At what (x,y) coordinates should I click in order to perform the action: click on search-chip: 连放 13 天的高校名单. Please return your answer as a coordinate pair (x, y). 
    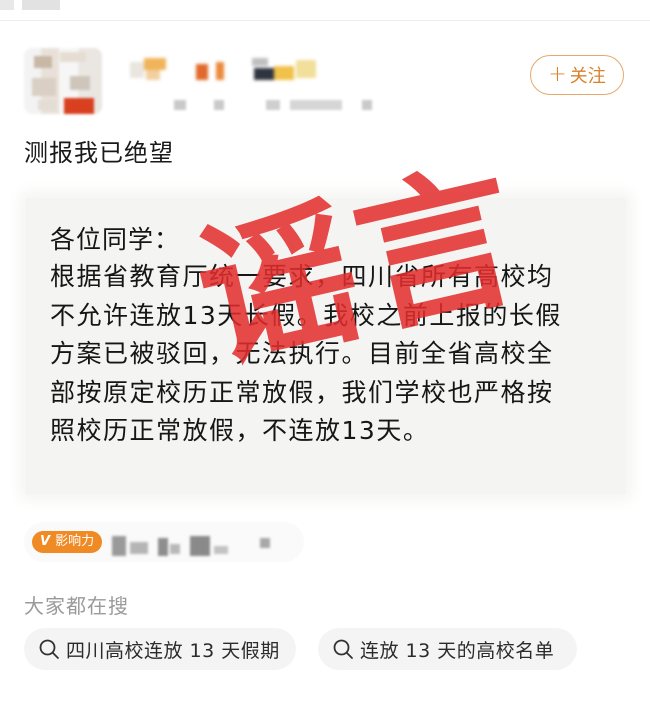
    Looking at the image, I should click on (447, 649).